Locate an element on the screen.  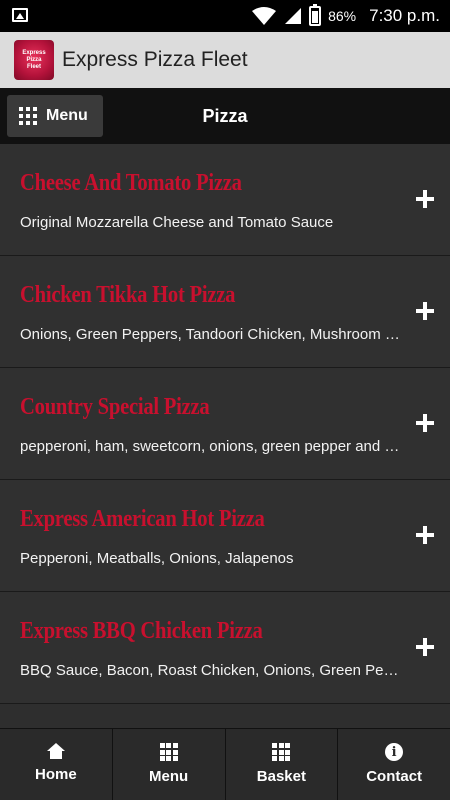
product-name: Express BBQ Chicken Pizza is located at coordinates (141, 631).